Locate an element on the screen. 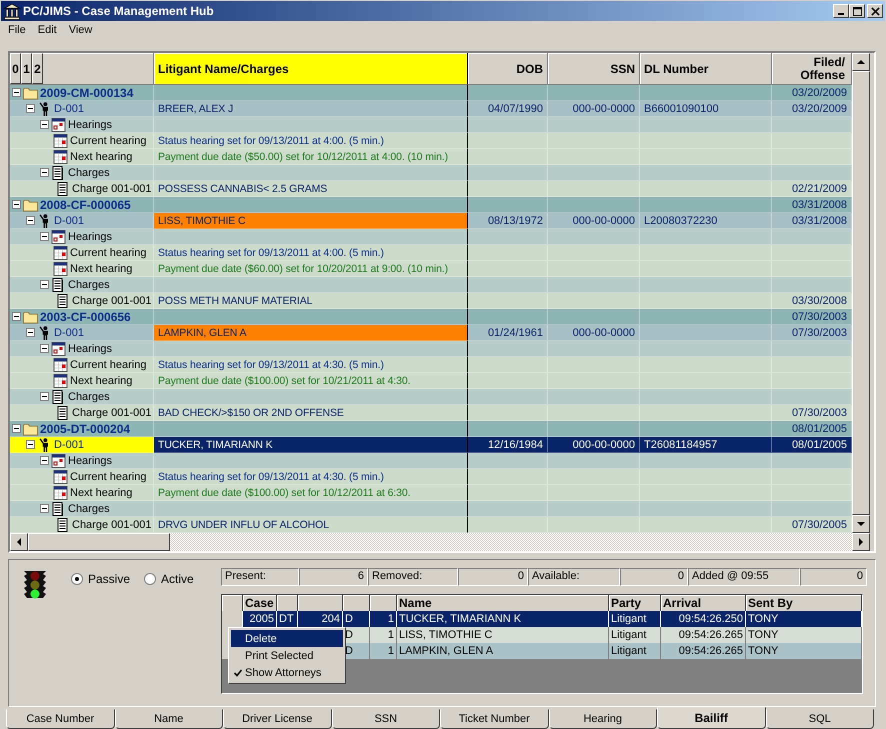  grid-row: 2005-DT-000204 08/01/2005 is located at coordinates (431, 429).